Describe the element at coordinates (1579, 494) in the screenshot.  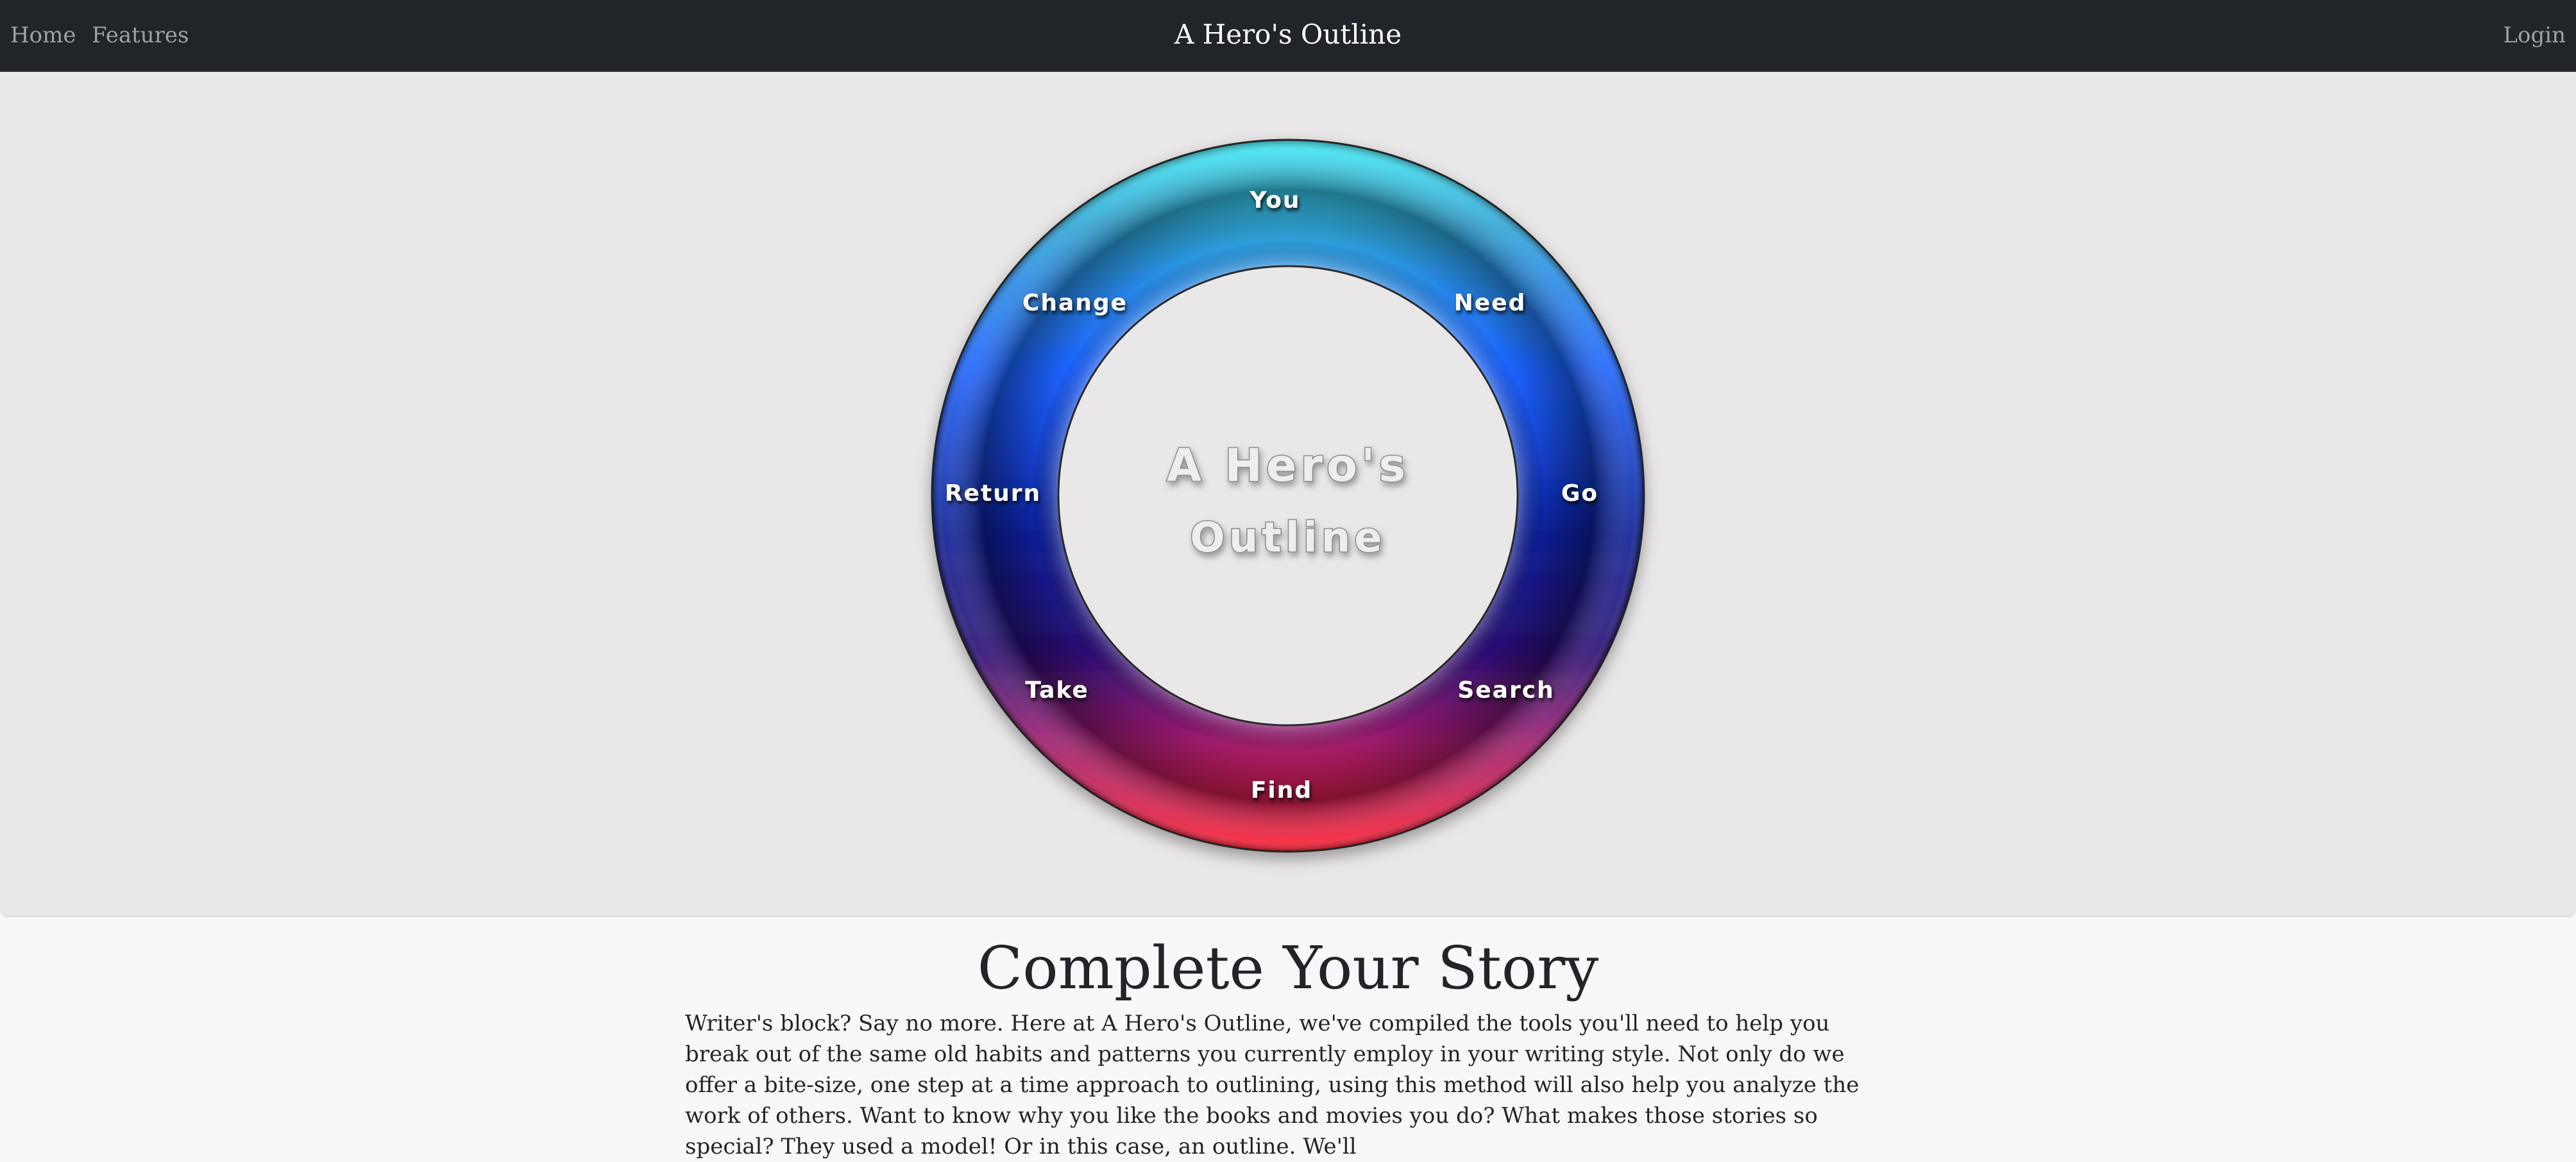
I see `step-go: Go` at that location.